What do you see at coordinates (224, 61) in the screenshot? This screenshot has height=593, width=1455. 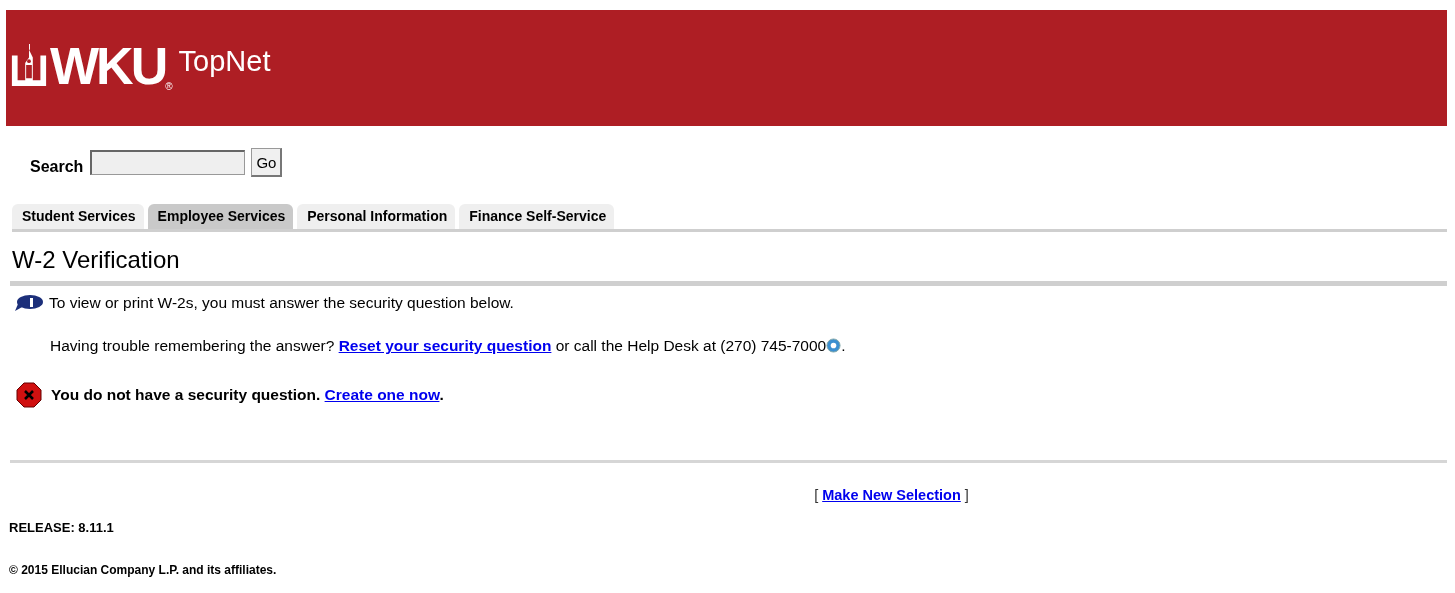 I see `app-title: TopNet` at bounding box center [224, 61].